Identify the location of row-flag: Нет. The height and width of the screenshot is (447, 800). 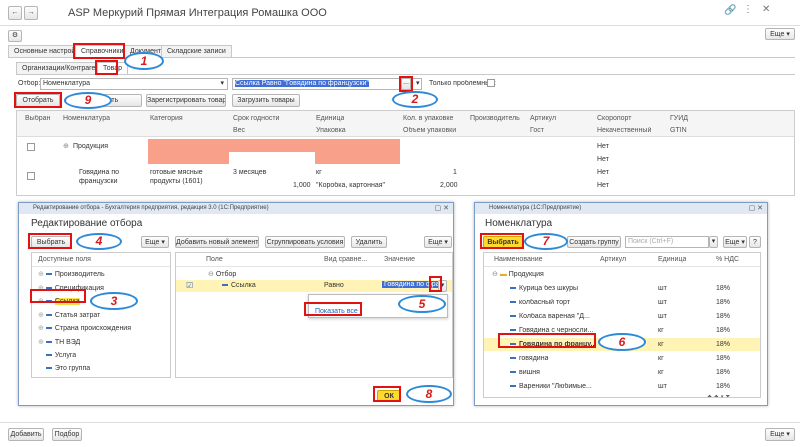
(603, 172).